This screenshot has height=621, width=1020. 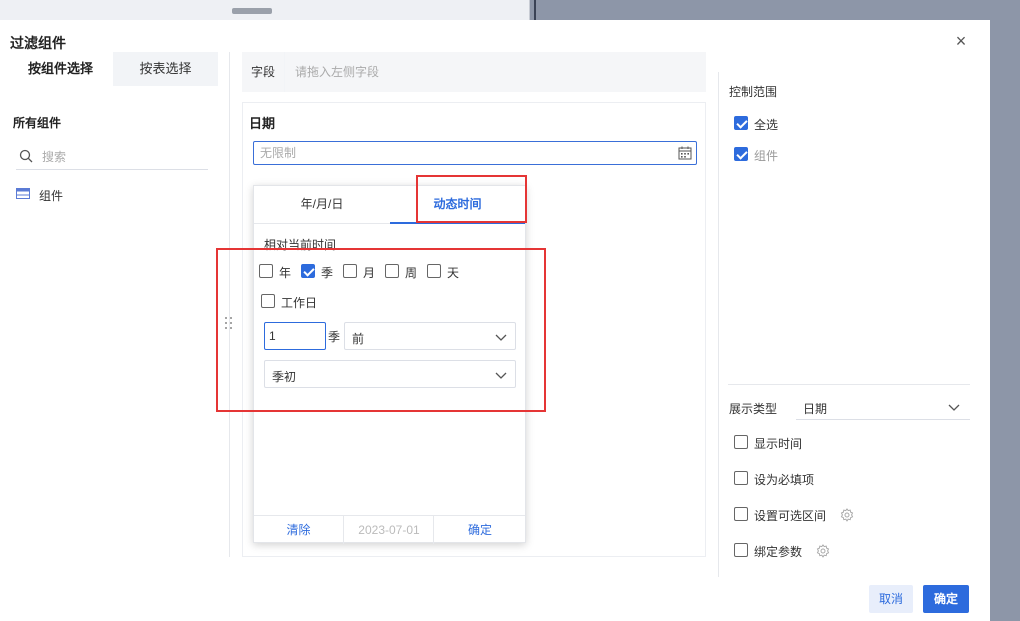 I want to click on close-icon: ×, so click(x=961, y=42).